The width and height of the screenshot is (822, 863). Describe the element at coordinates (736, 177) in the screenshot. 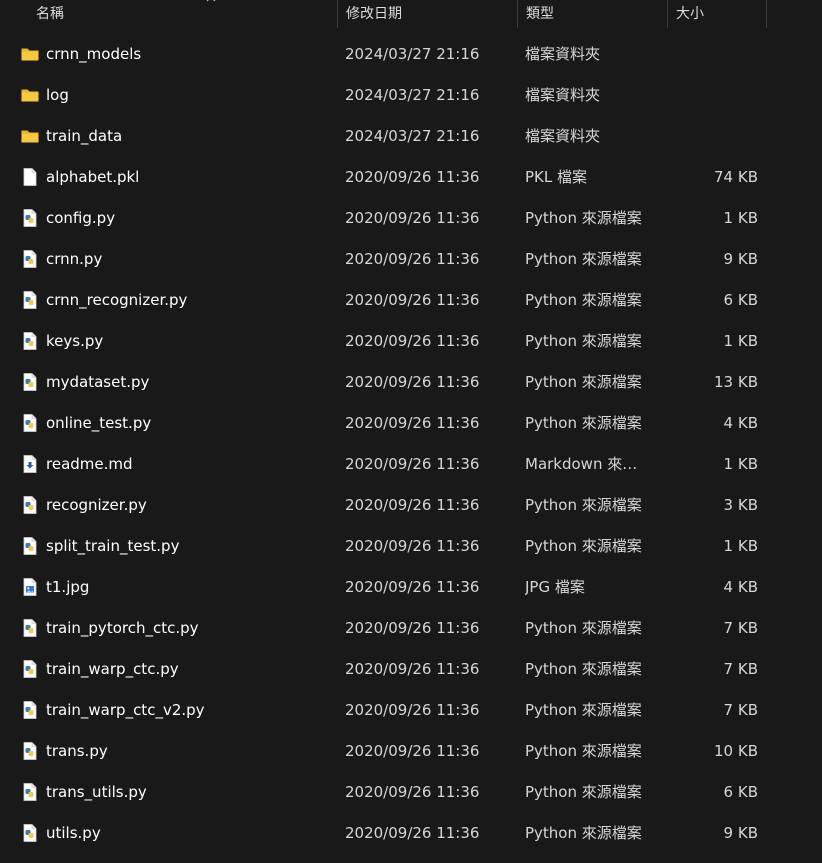

I see `file-size: 74 KB` at that location.